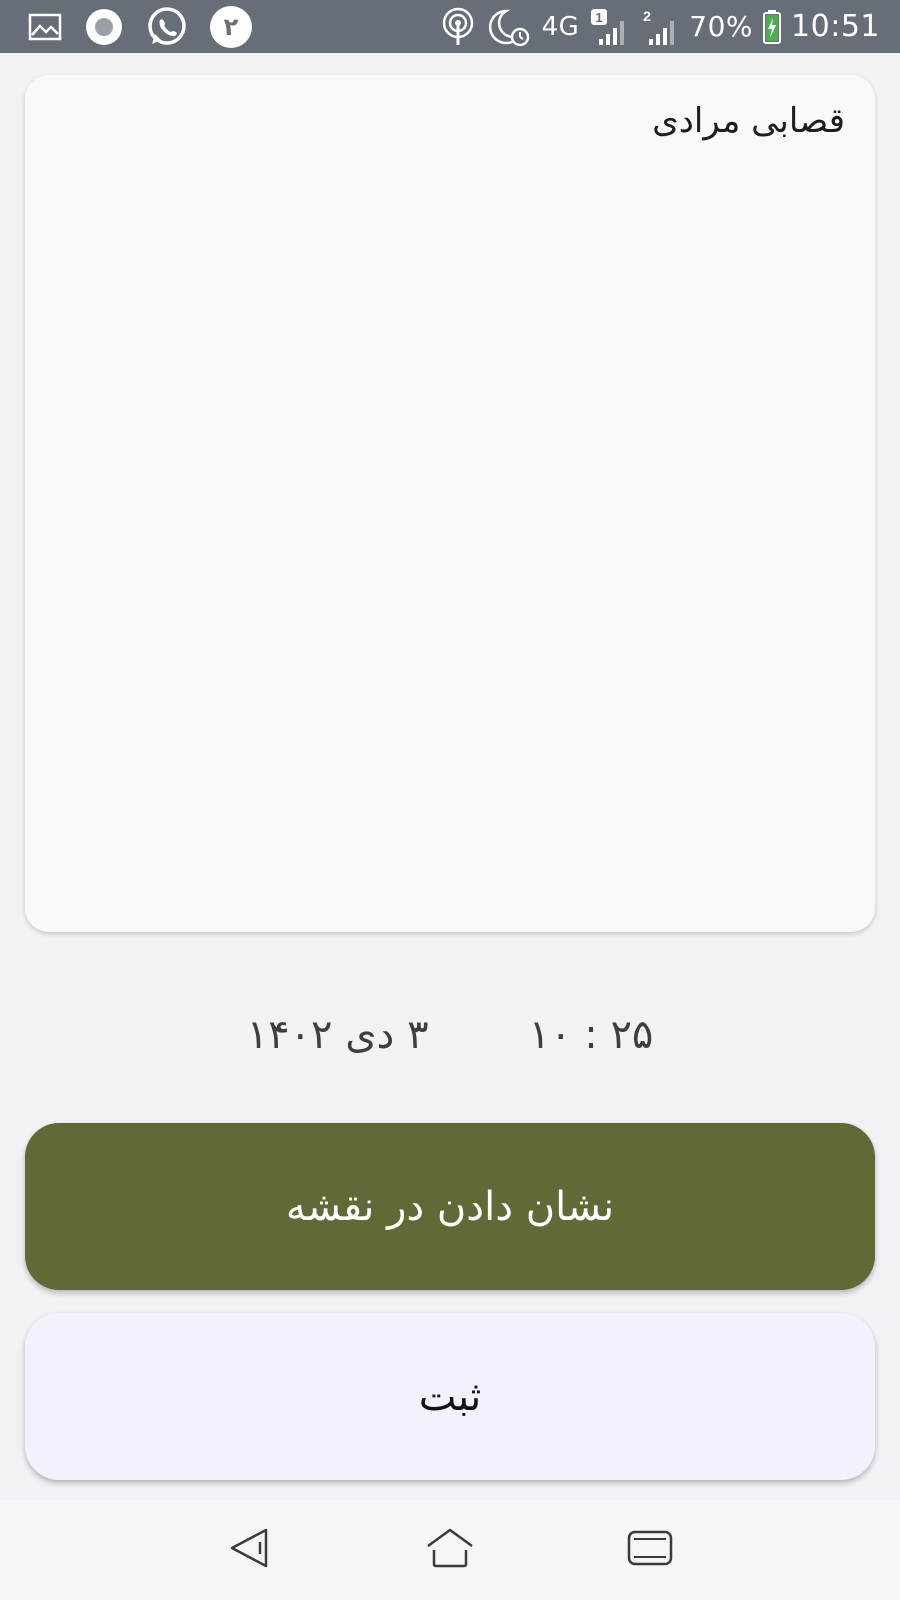  I want to click on svg-text: 2, so click(647, 16).